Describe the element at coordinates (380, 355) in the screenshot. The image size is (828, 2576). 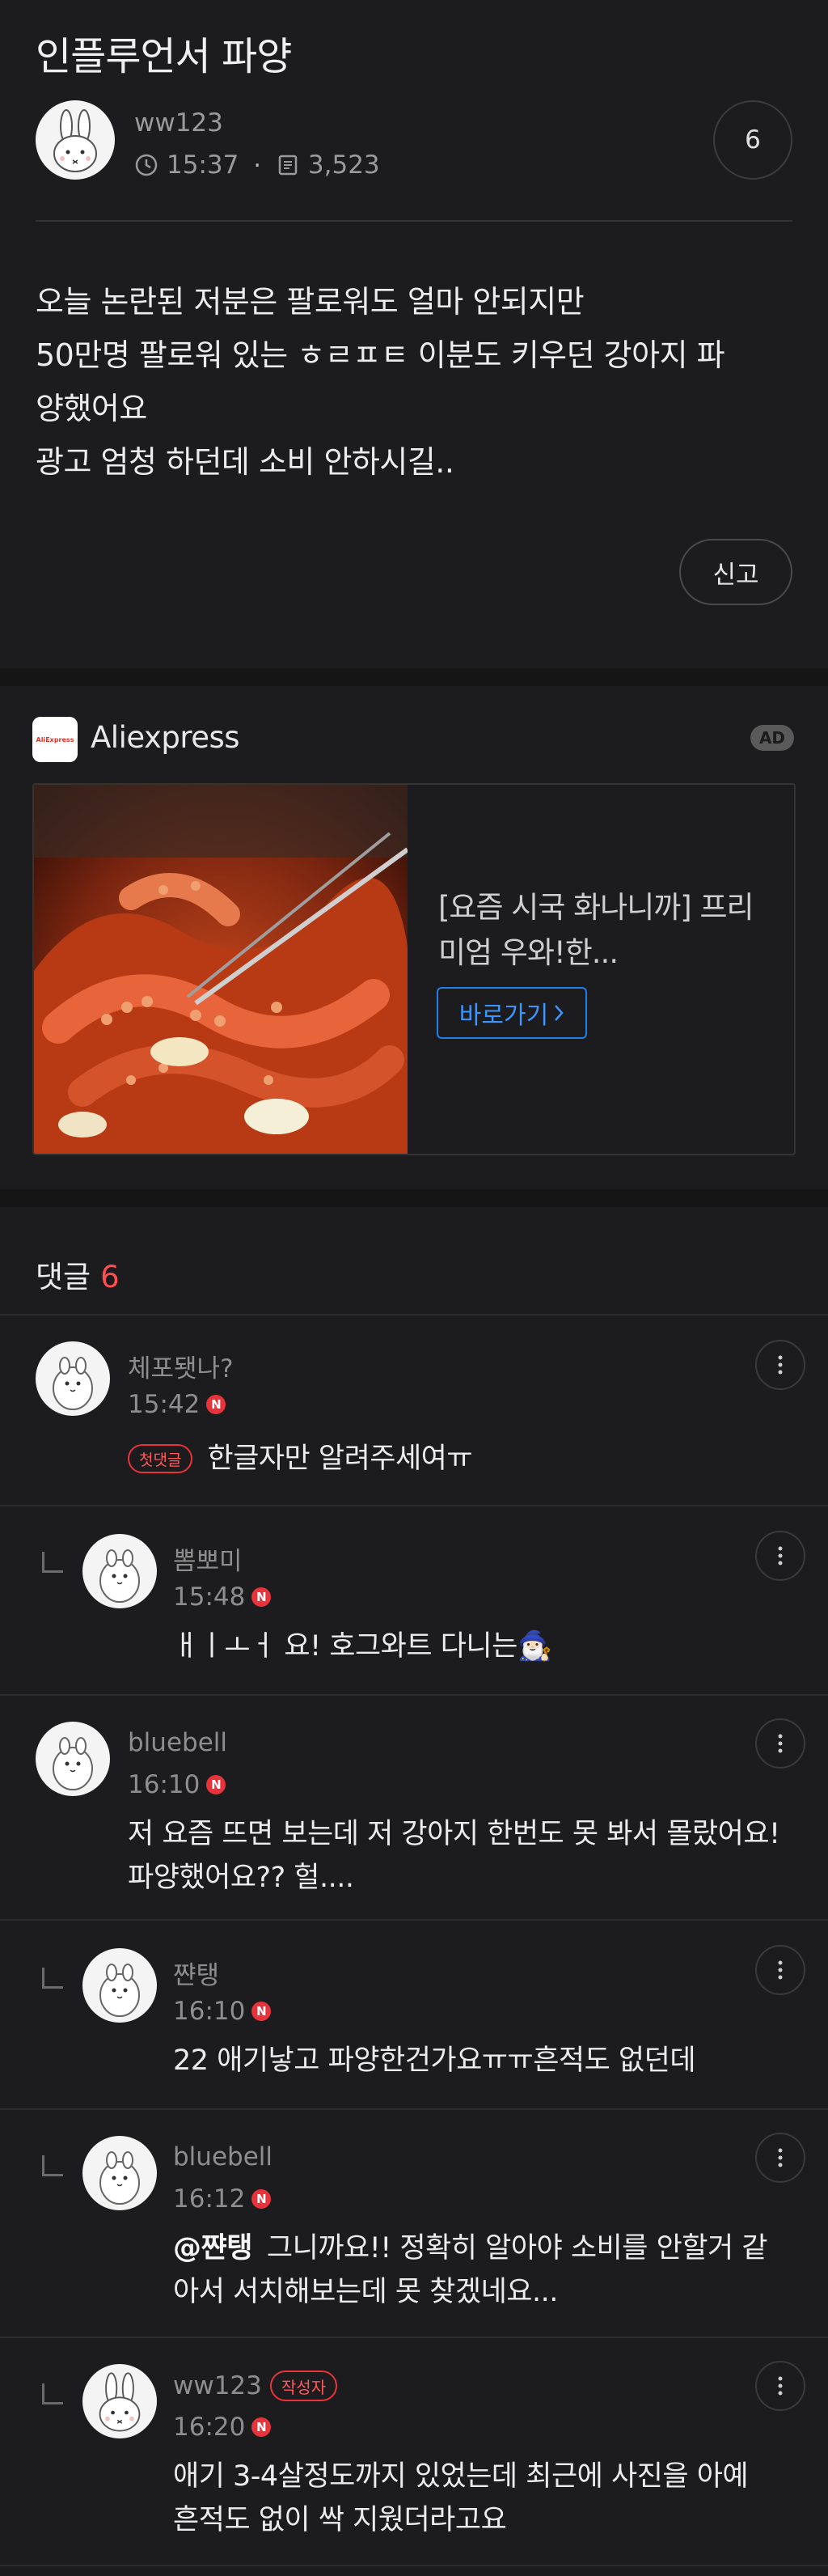
I see `post-body-line: 50만명 팔로워 있는 ㅎㄹㅍㅌ 이분도 키우던 강아지 파` at that location.